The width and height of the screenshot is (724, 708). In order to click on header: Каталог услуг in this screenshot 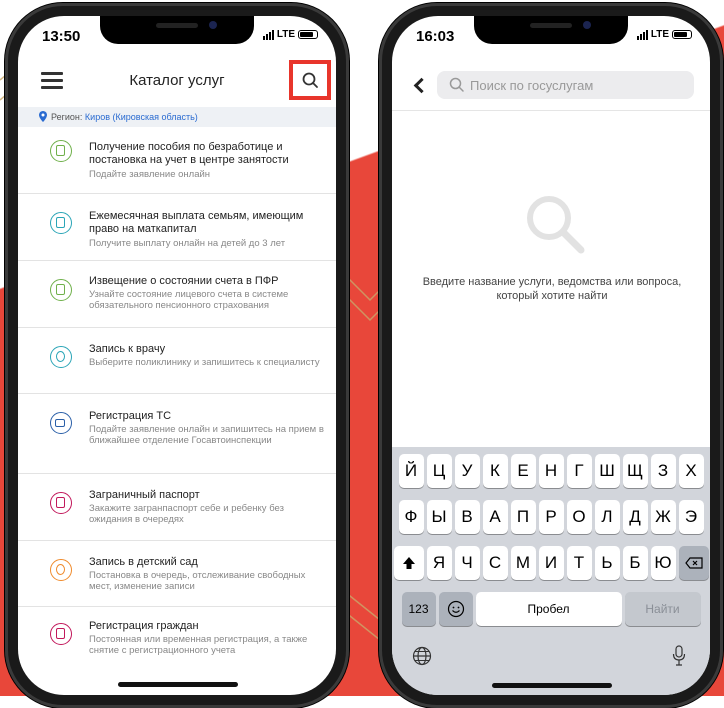, I will do `click(177, 82)`.